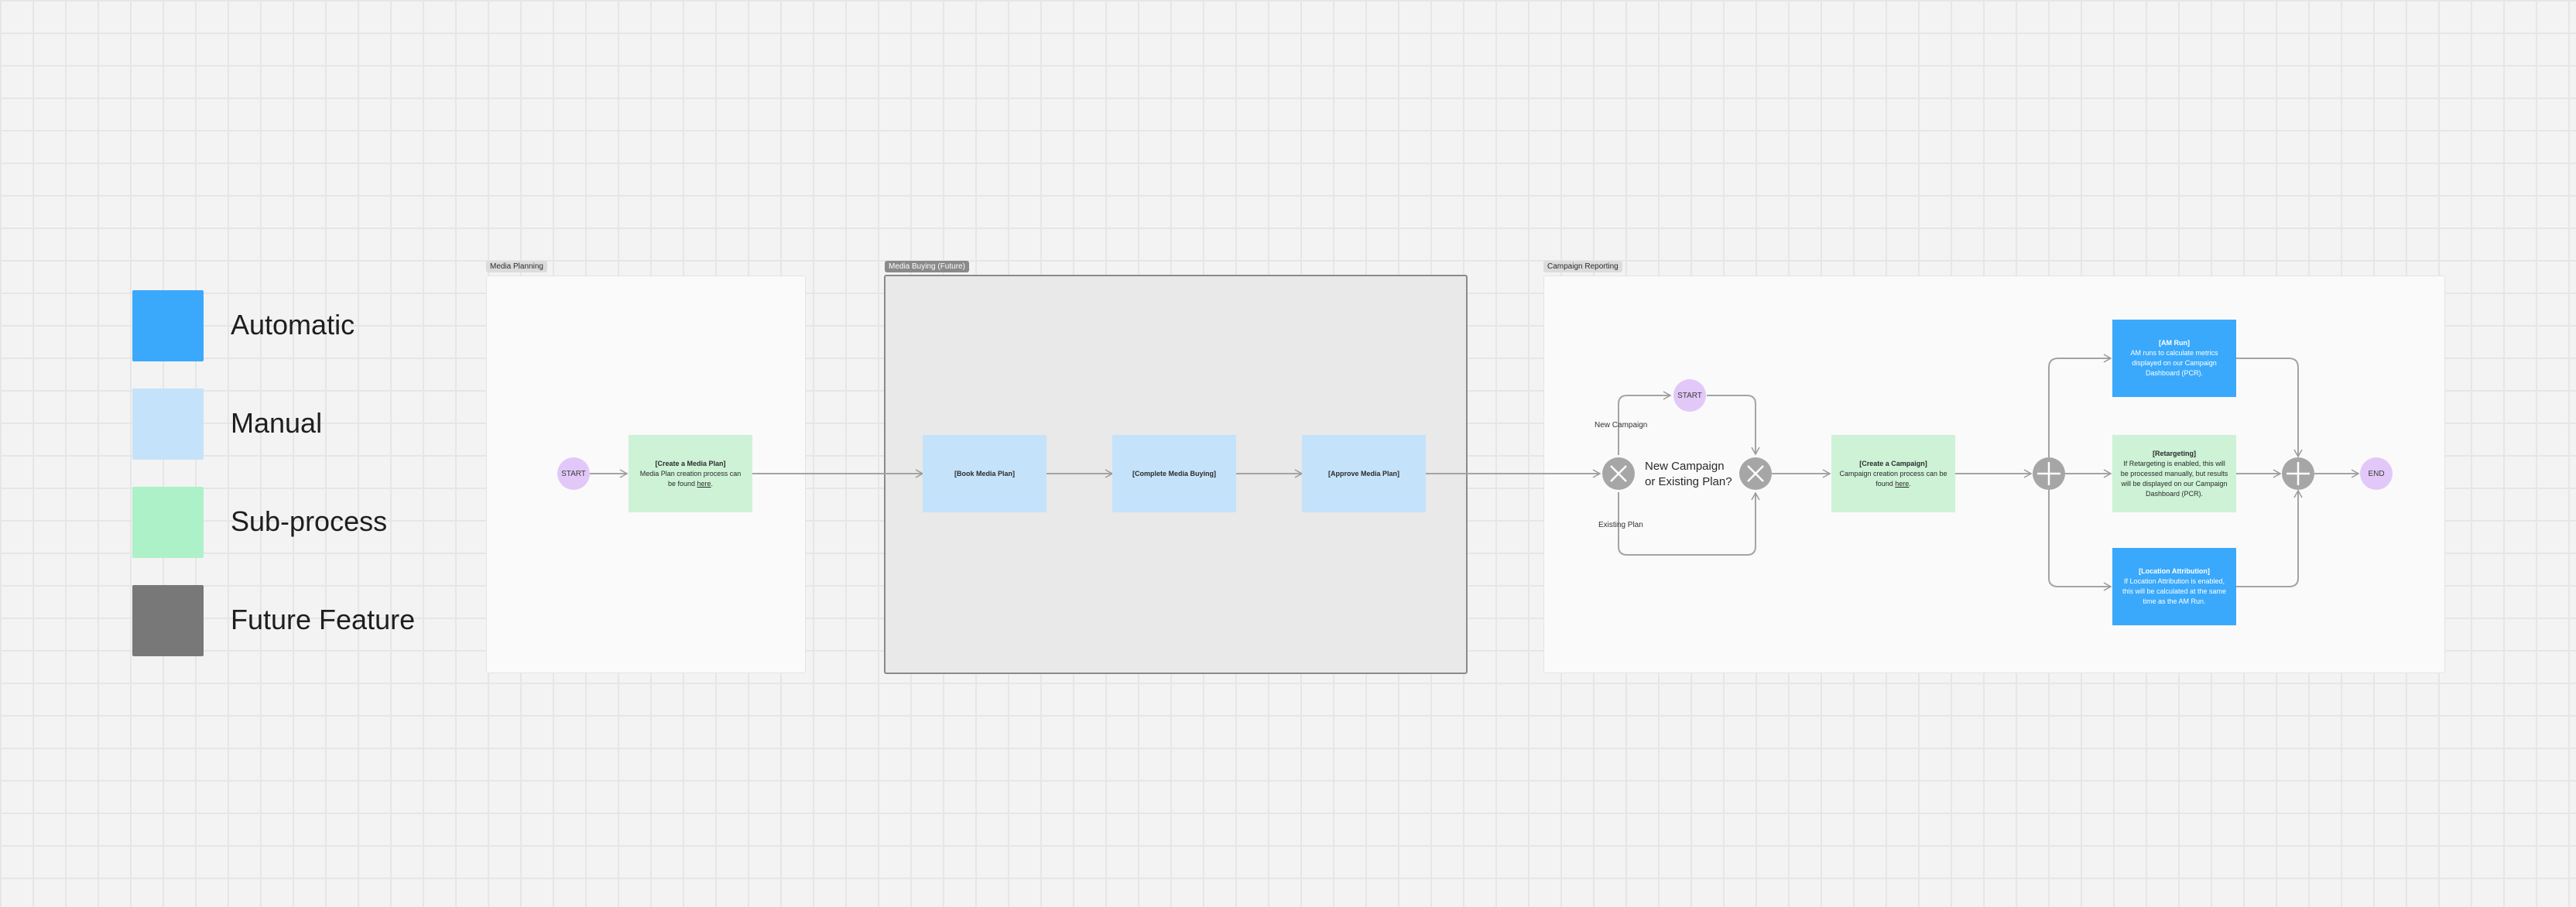 The width and height of the screenshot is (2576, 907). Describe the element at coordinates (2080, 540) in the screenshot. I see `arrow-split-to-location` at that location.